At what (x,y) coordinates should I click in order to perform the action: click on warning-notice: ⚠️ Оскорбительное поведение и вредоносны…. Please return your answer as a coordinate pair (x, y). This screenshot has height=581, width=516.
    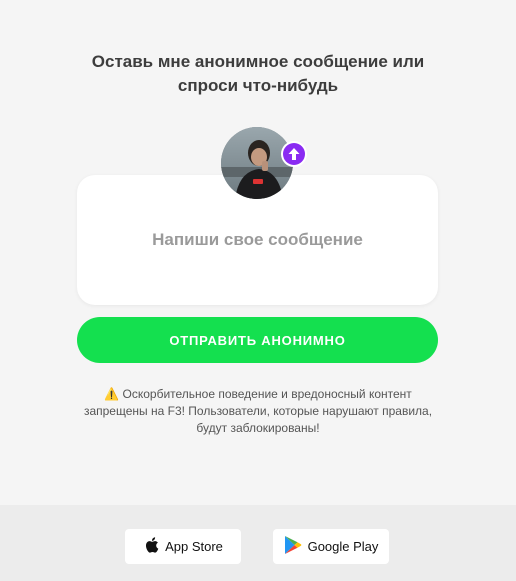
    Looking at the image, I should click on (258, 411).